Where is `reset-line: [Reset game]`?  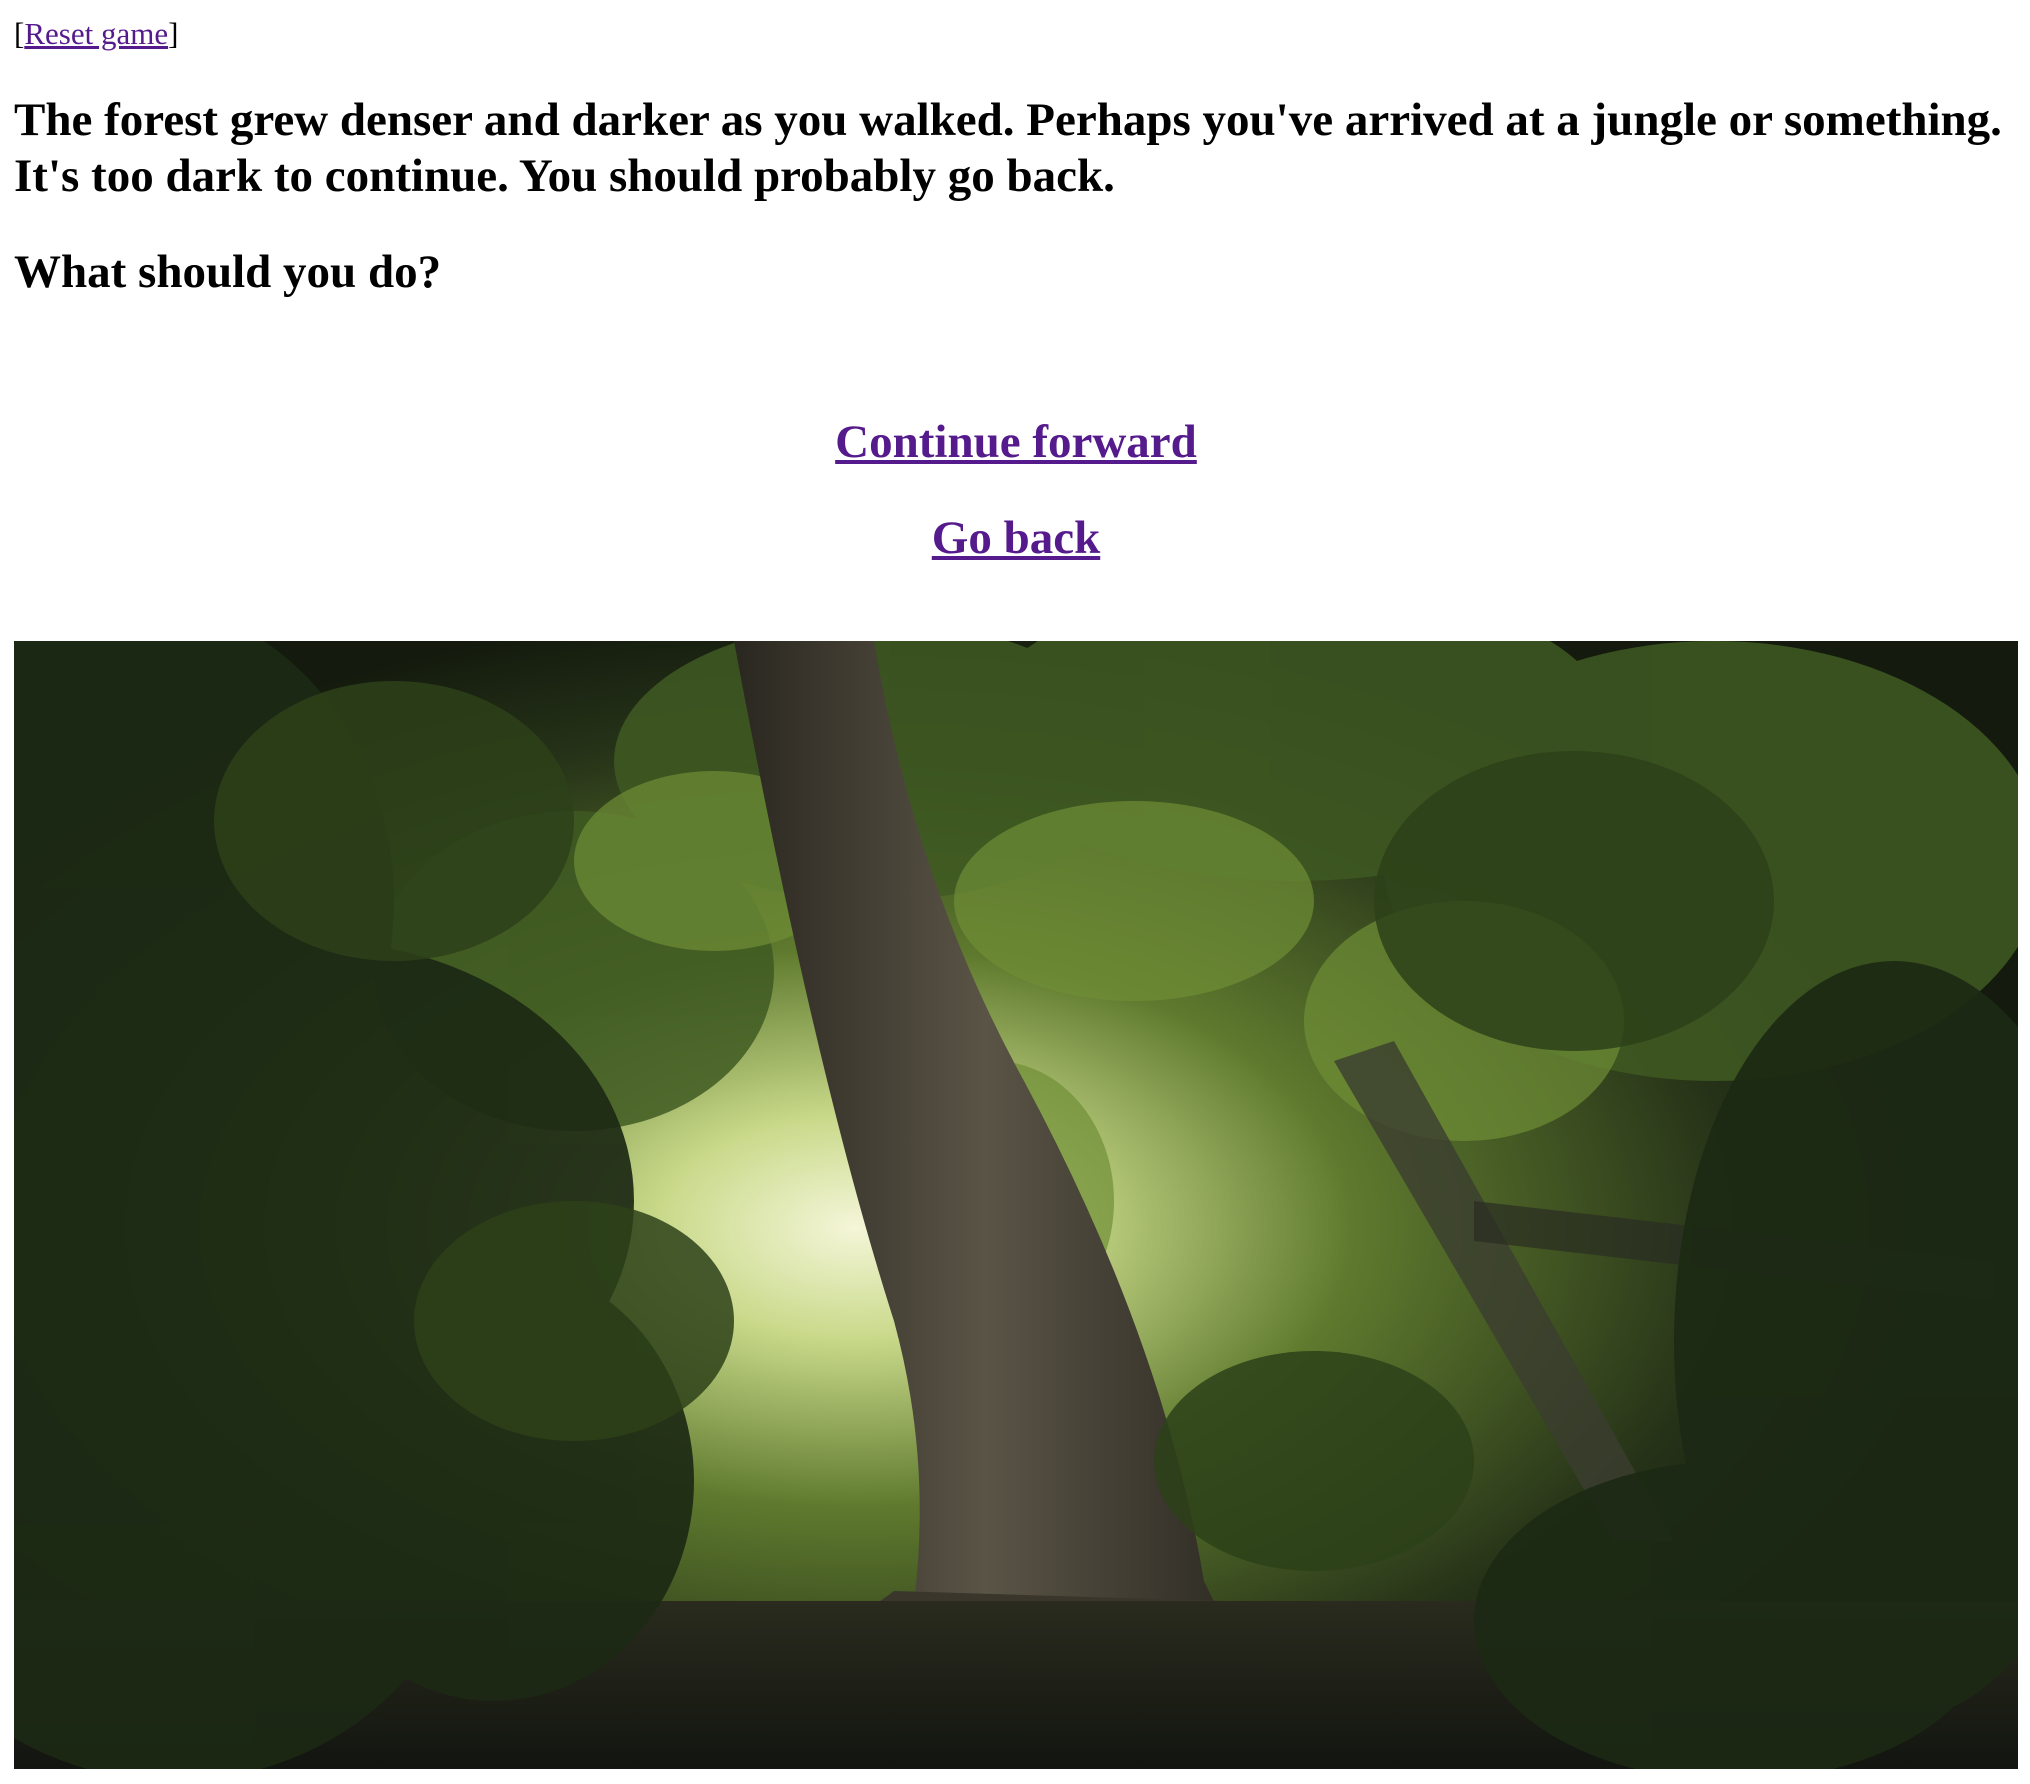
reset-line: [Reset game] is located at coordinates (96, 34).